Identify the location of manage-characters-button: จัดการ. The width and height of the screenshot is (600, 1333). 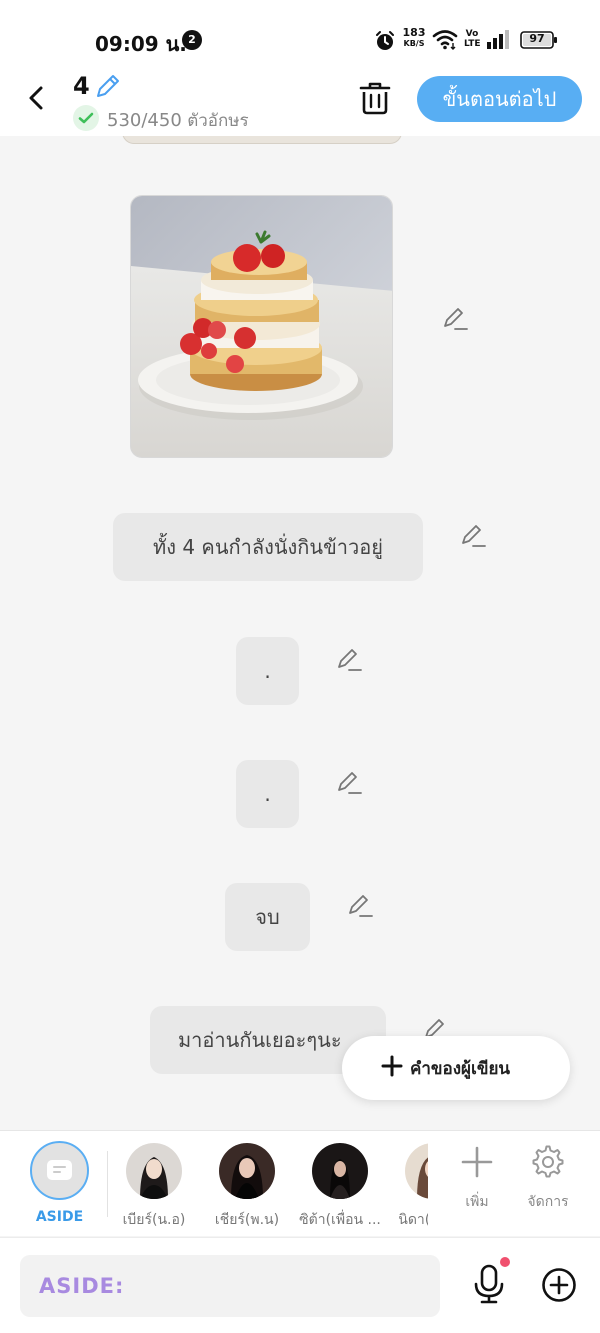
(548, 1179).